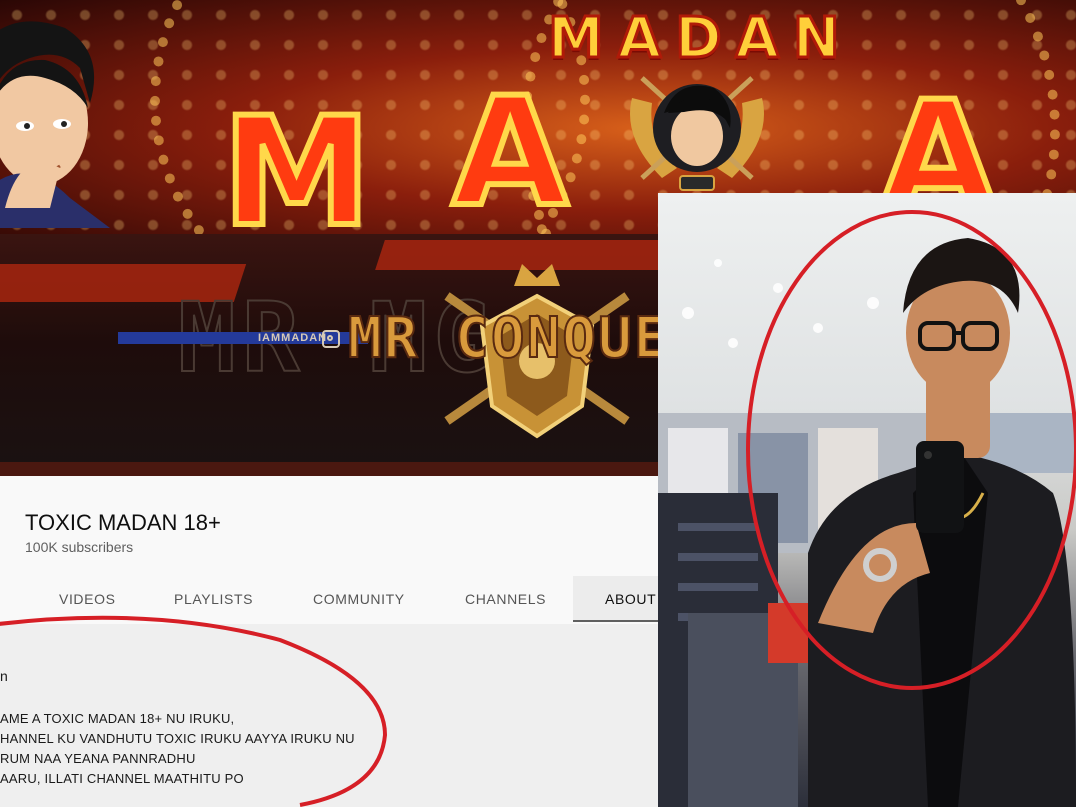 Image resolution: width=1076 pixels, height=807 pixels. What do you see at coordinates (293, 338) in the screenshot?
I see `instagram-handle: IAMMADAN` at bounding box center [293, 338].